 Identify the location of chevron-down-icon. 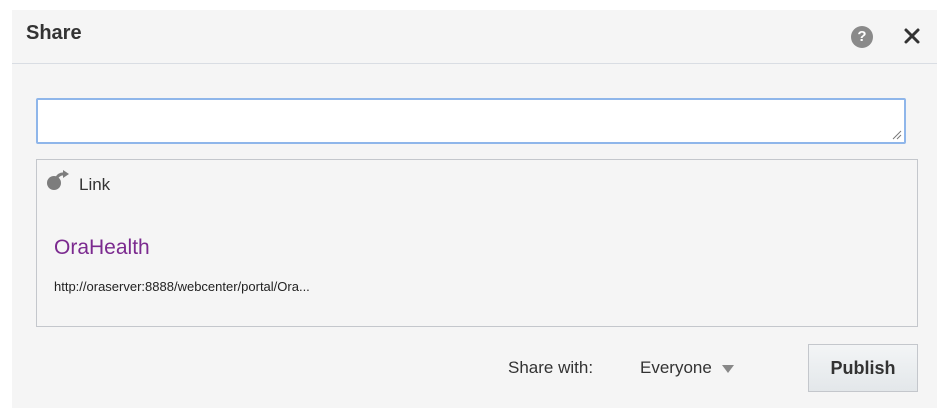
(727, 368).